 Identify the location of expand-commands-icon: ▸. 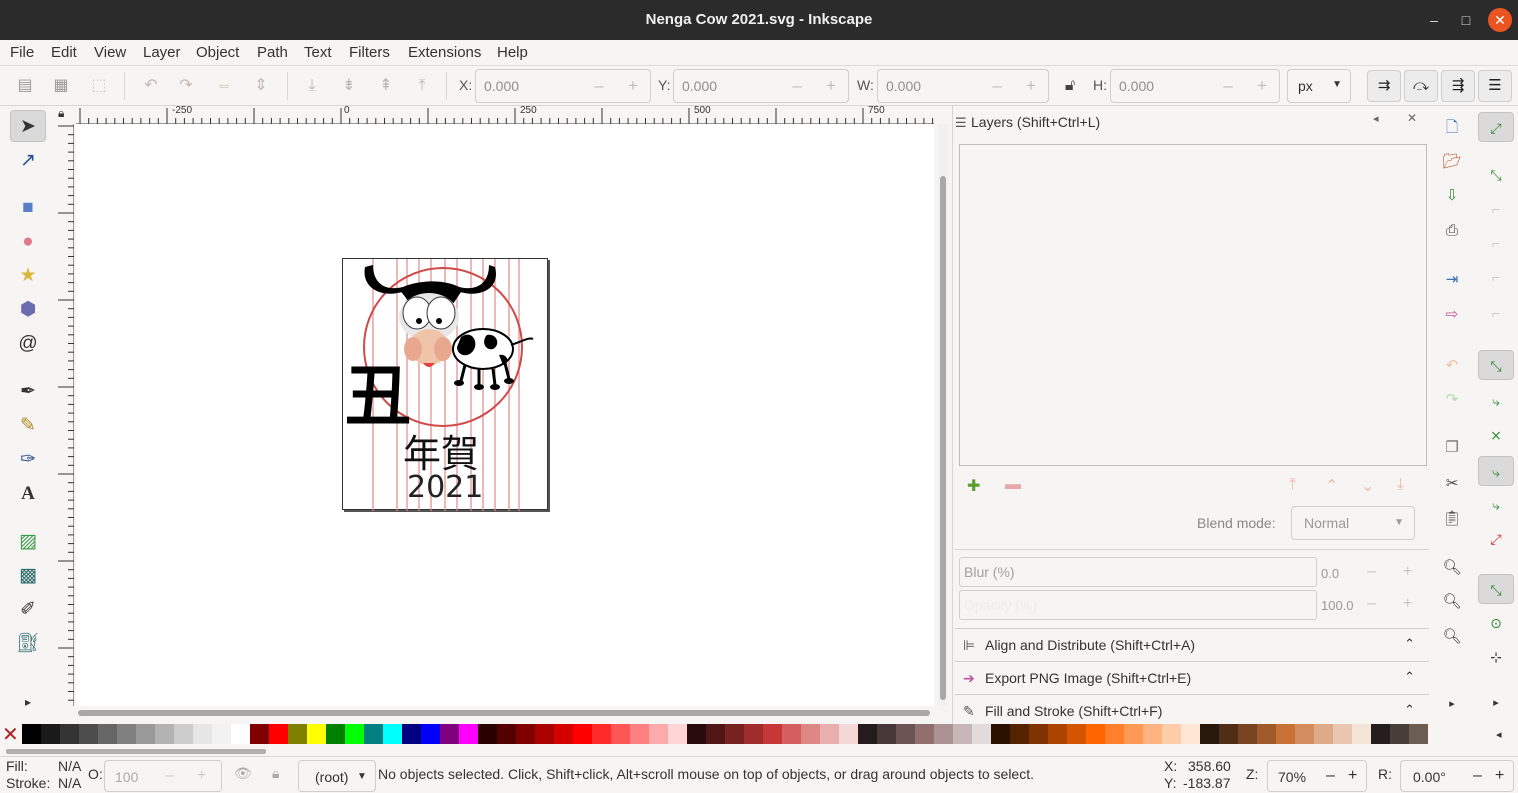
(1452, 704).